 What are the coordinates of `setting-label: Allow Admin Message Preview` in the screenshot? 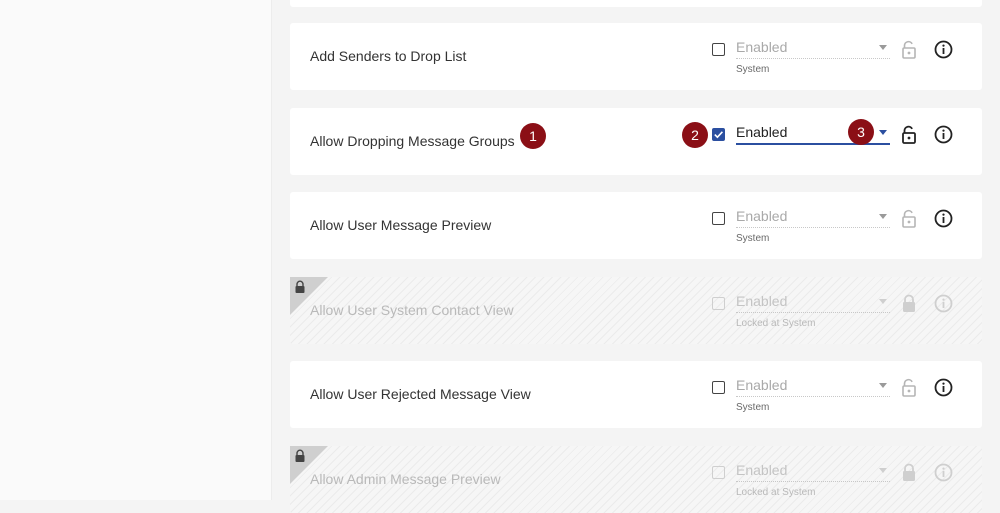 It's located at (405, 479).